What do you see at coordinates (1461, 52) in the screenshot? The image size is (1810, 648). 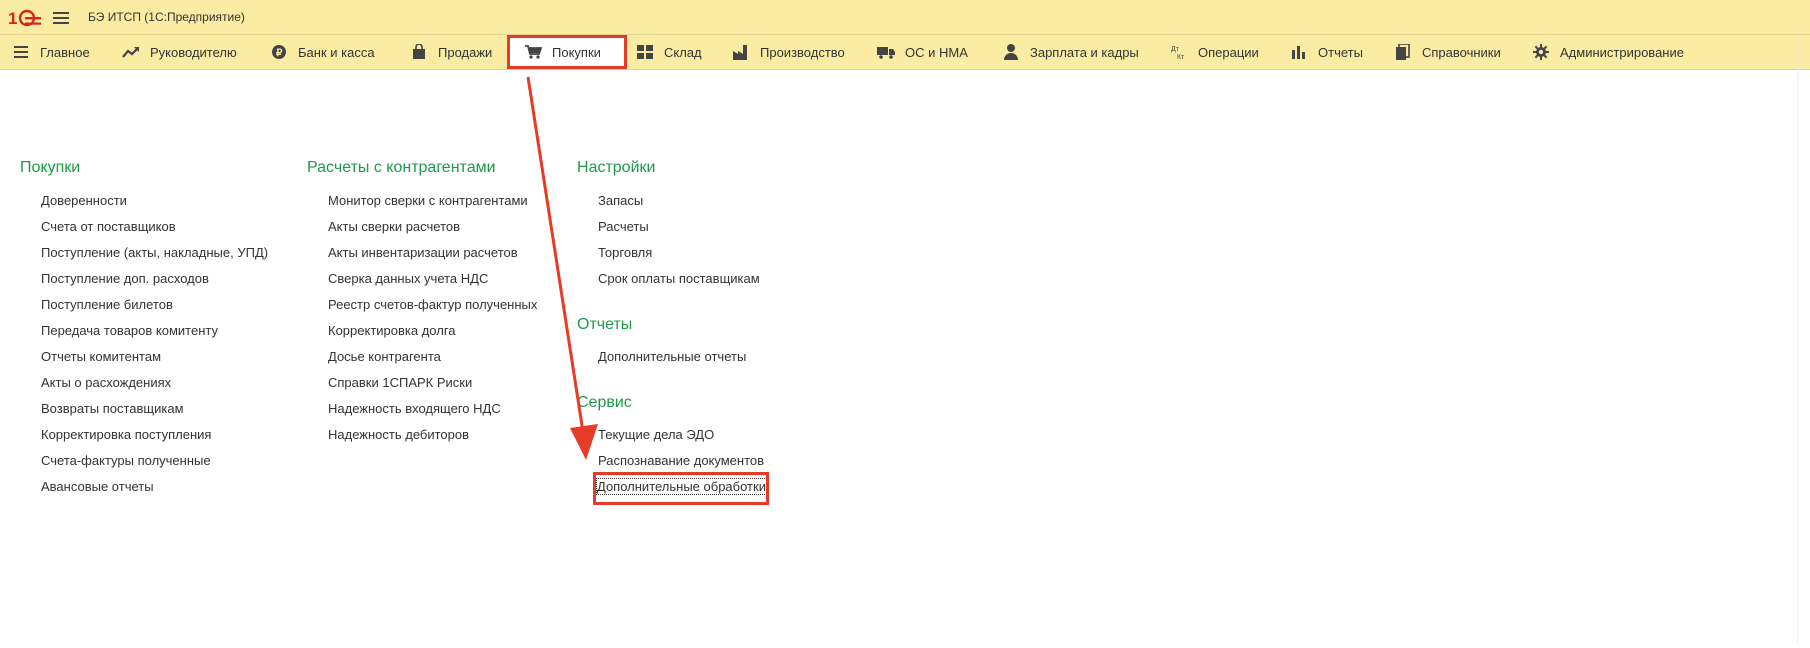 I see `section-label: Справочники` at bounding box center [1461, 52].